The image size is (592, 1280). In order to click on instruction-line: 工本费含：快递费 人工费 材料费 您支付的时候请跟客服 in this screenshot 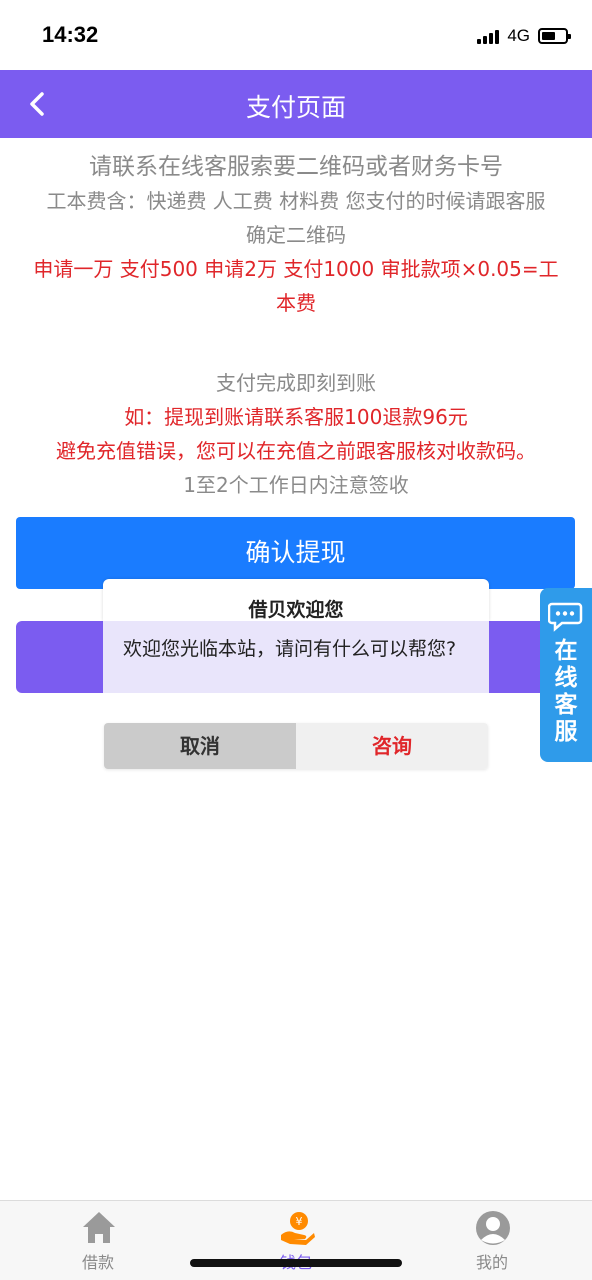, I will do `click(296, 201)`.